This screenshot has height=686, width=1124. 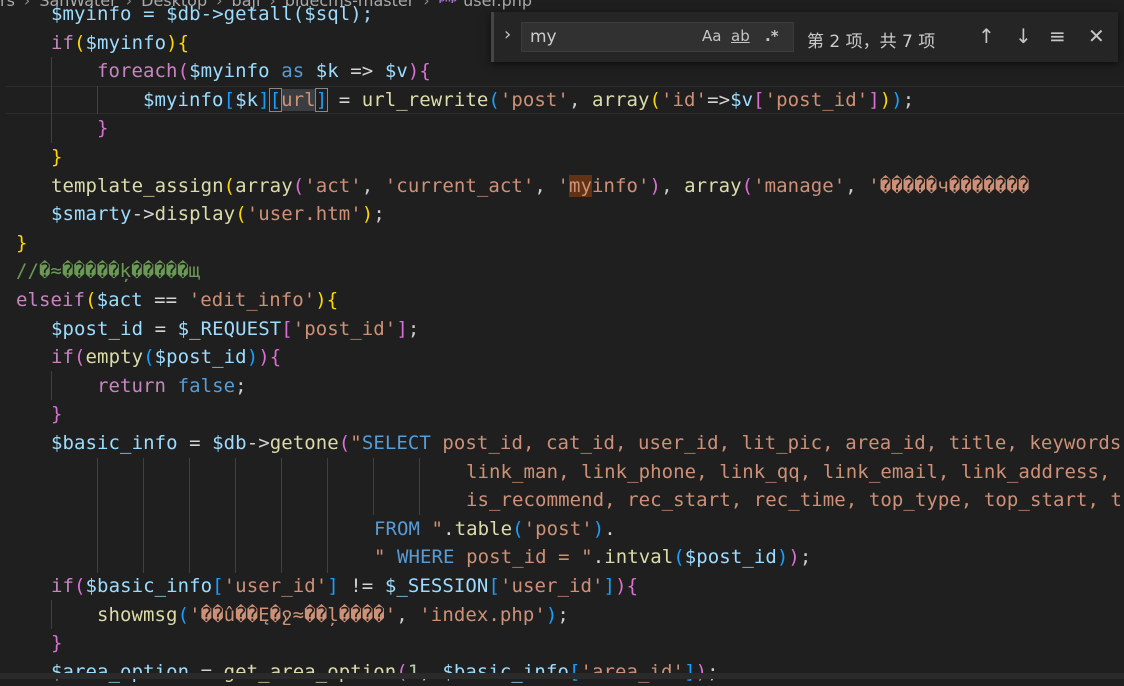 What do you see at coordinates (523, 557) in the screenshot?
I see `code-token: post_id = "` at bounding box center [523, 557].